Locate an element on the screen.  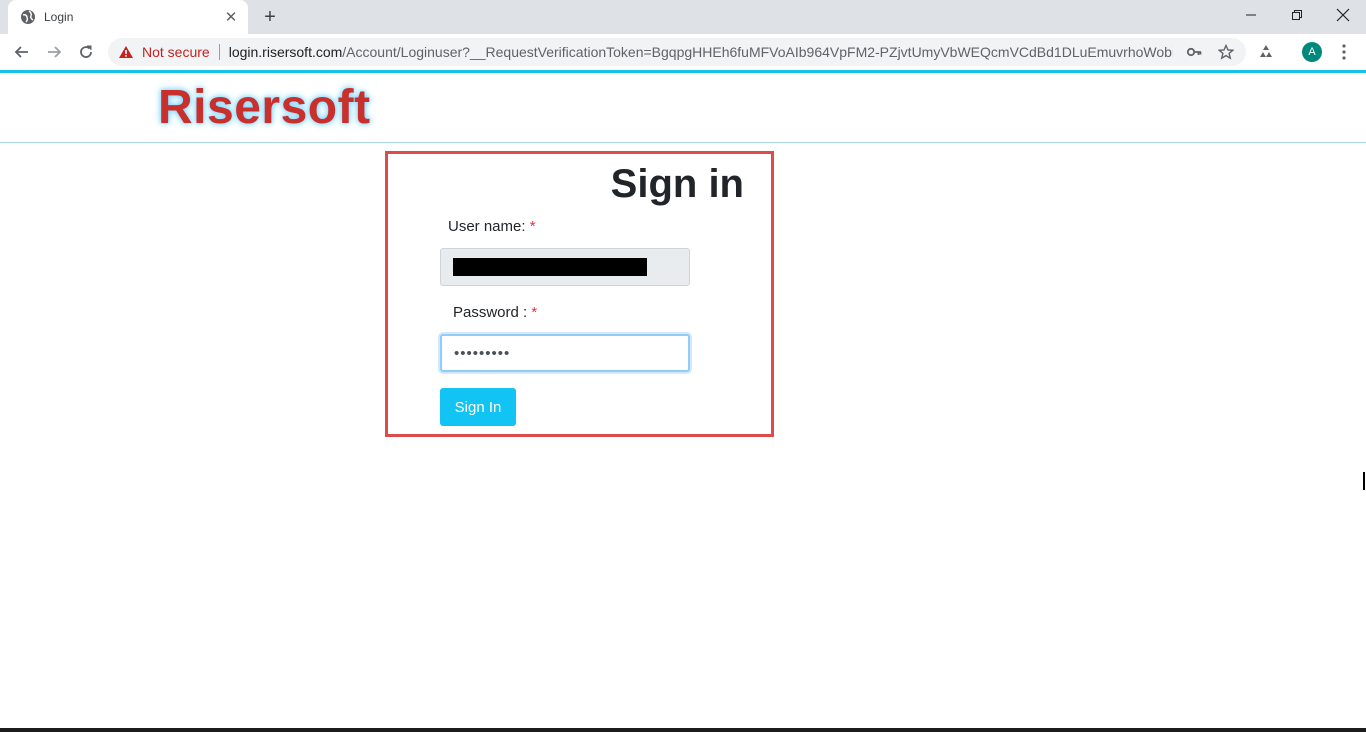
site-logo: Risersoft is located at coordinates (264, 107).